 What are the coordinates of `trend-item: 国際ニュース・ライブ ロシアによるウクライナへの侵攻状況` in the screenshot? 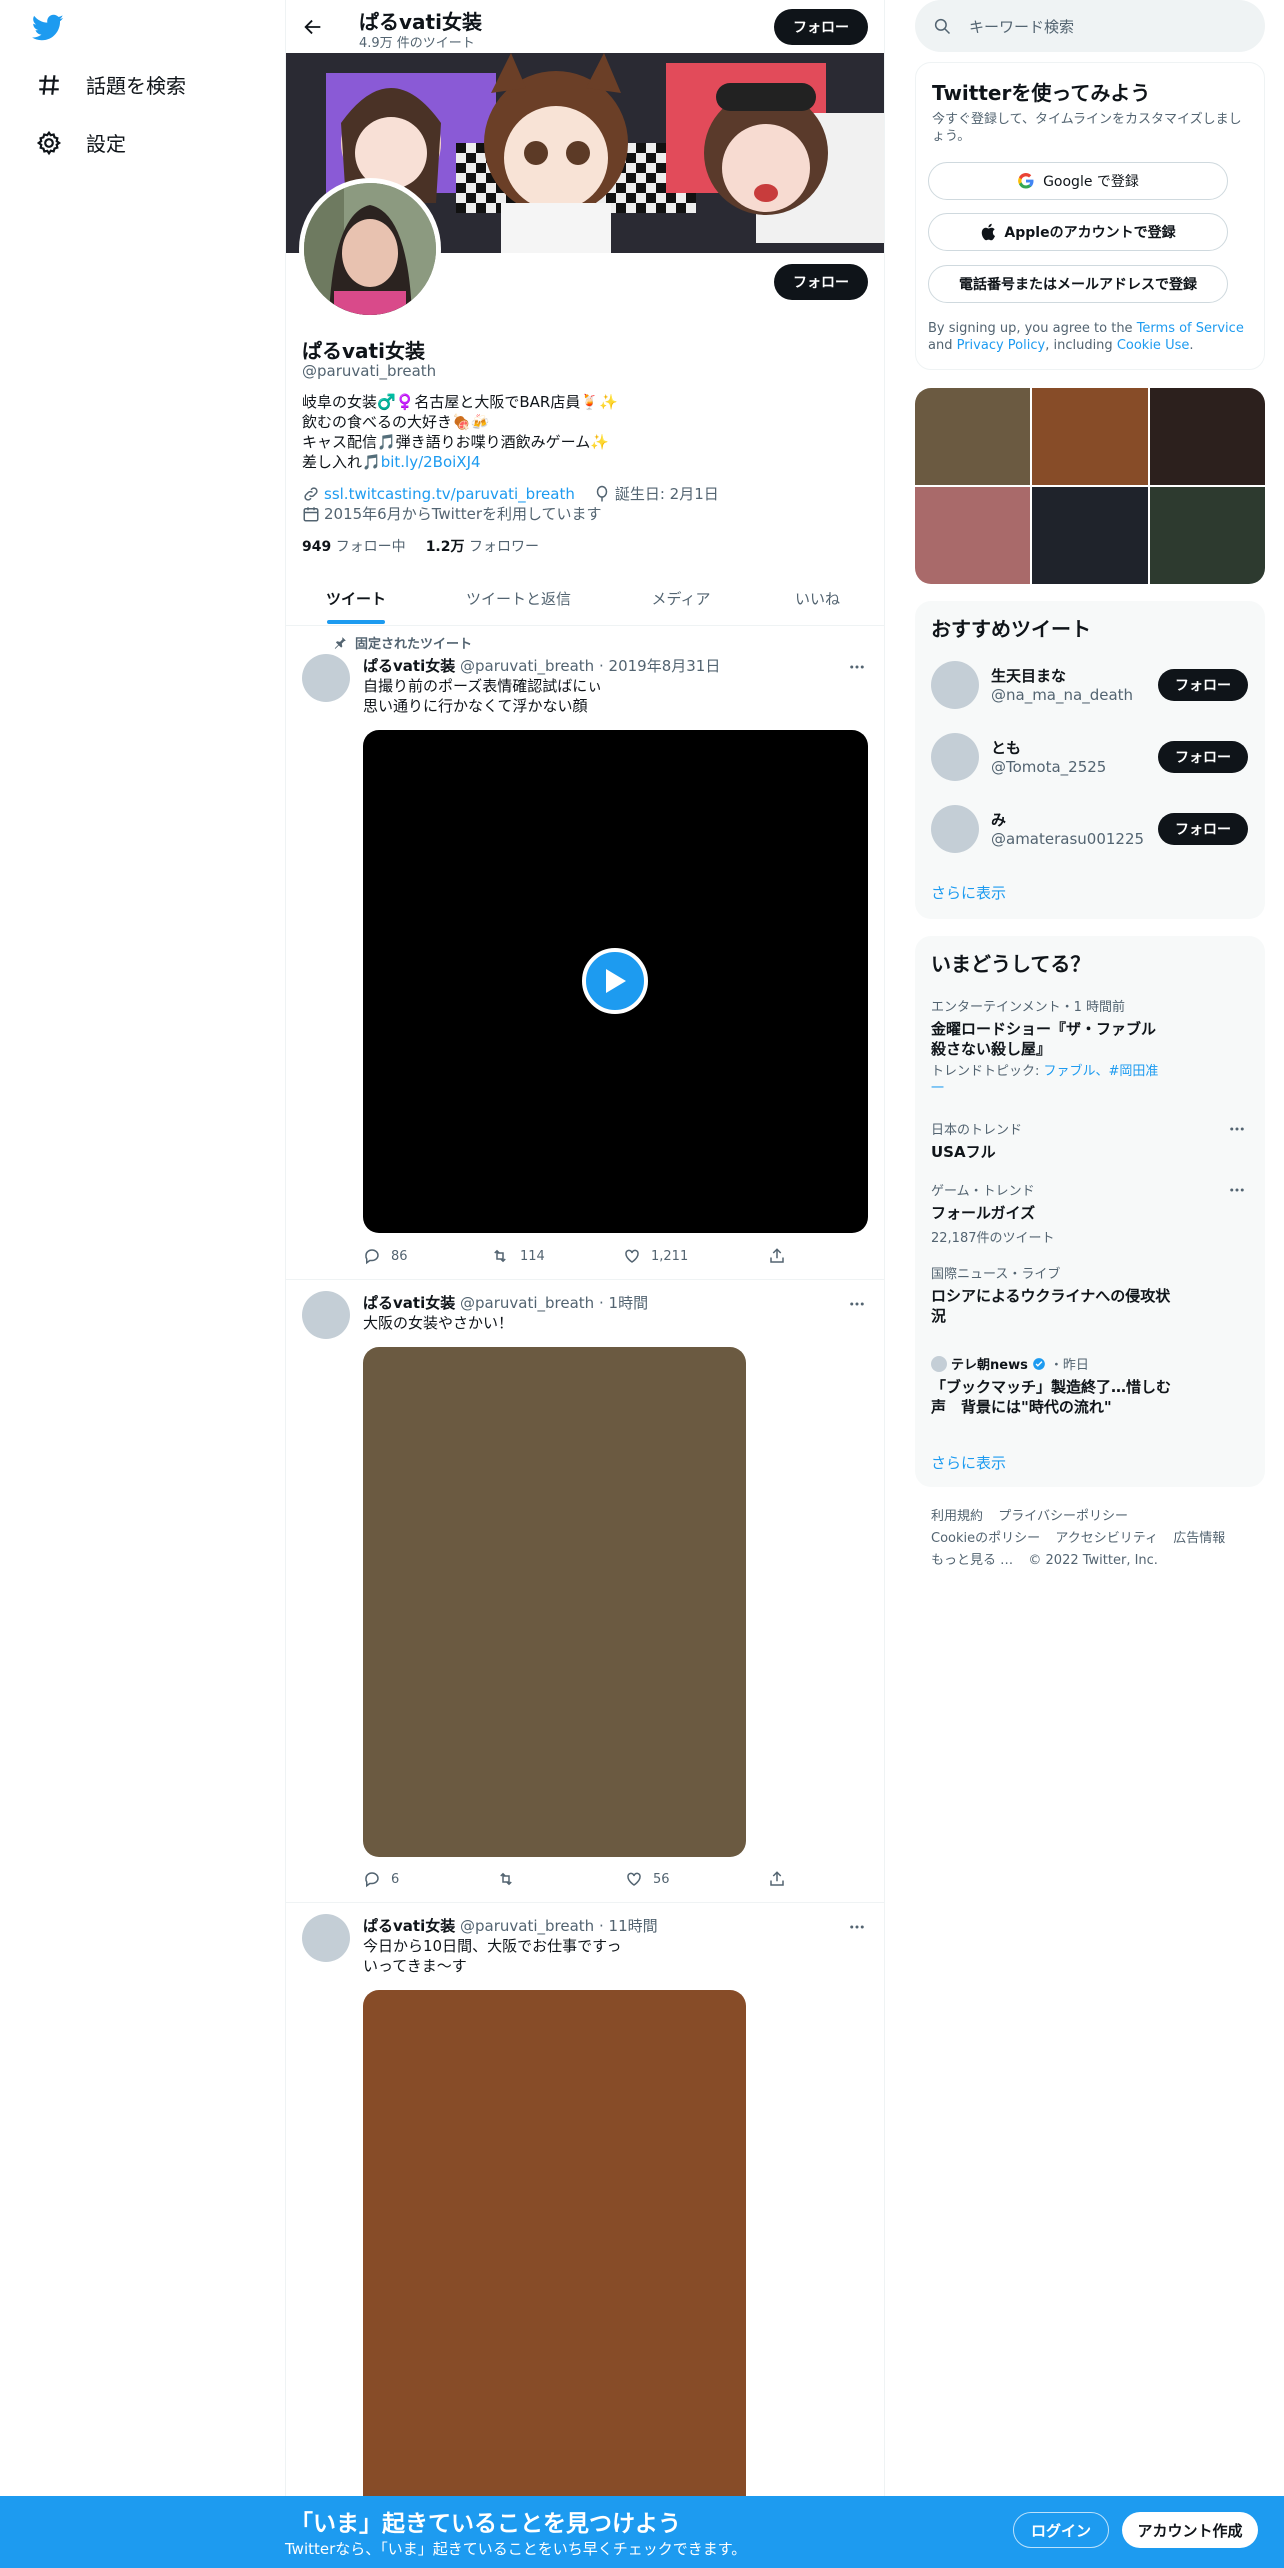 It's located at (1051, 1294).